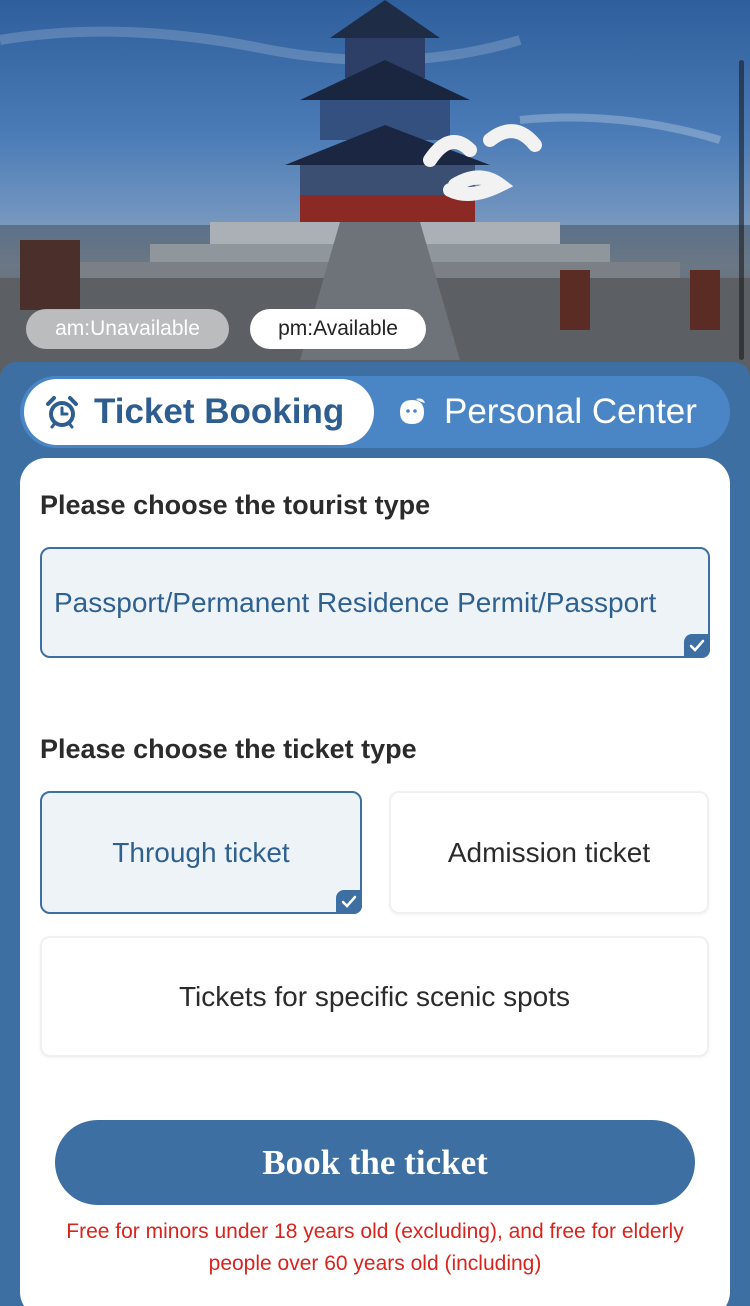 The width and height of the screenshot is (750, 1306). I want to click on pm-status-text: pm:Available, so click(338, 328).